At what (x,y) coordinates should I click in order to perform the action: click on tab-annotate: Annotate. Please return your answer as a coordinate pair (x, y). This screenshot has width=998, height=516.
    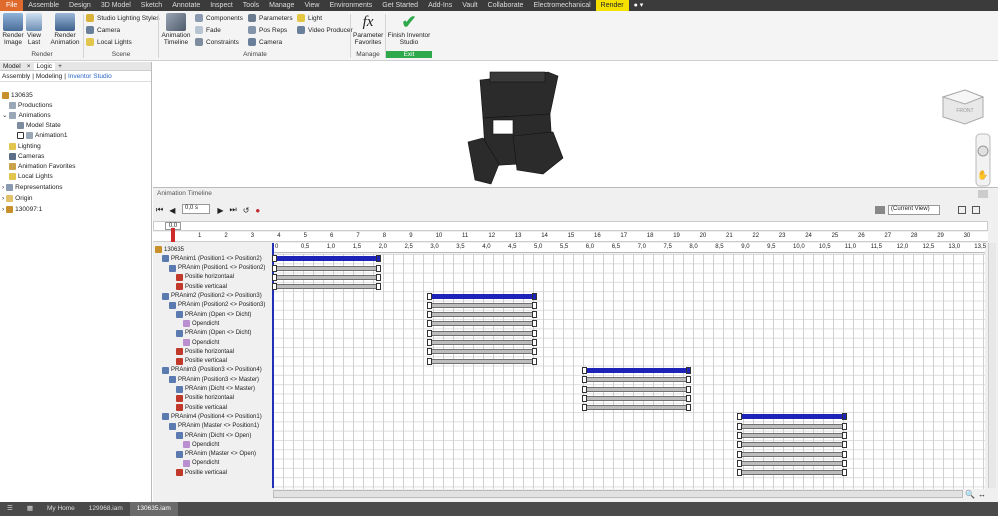
    Looking at the image, I should click on (186, 5).